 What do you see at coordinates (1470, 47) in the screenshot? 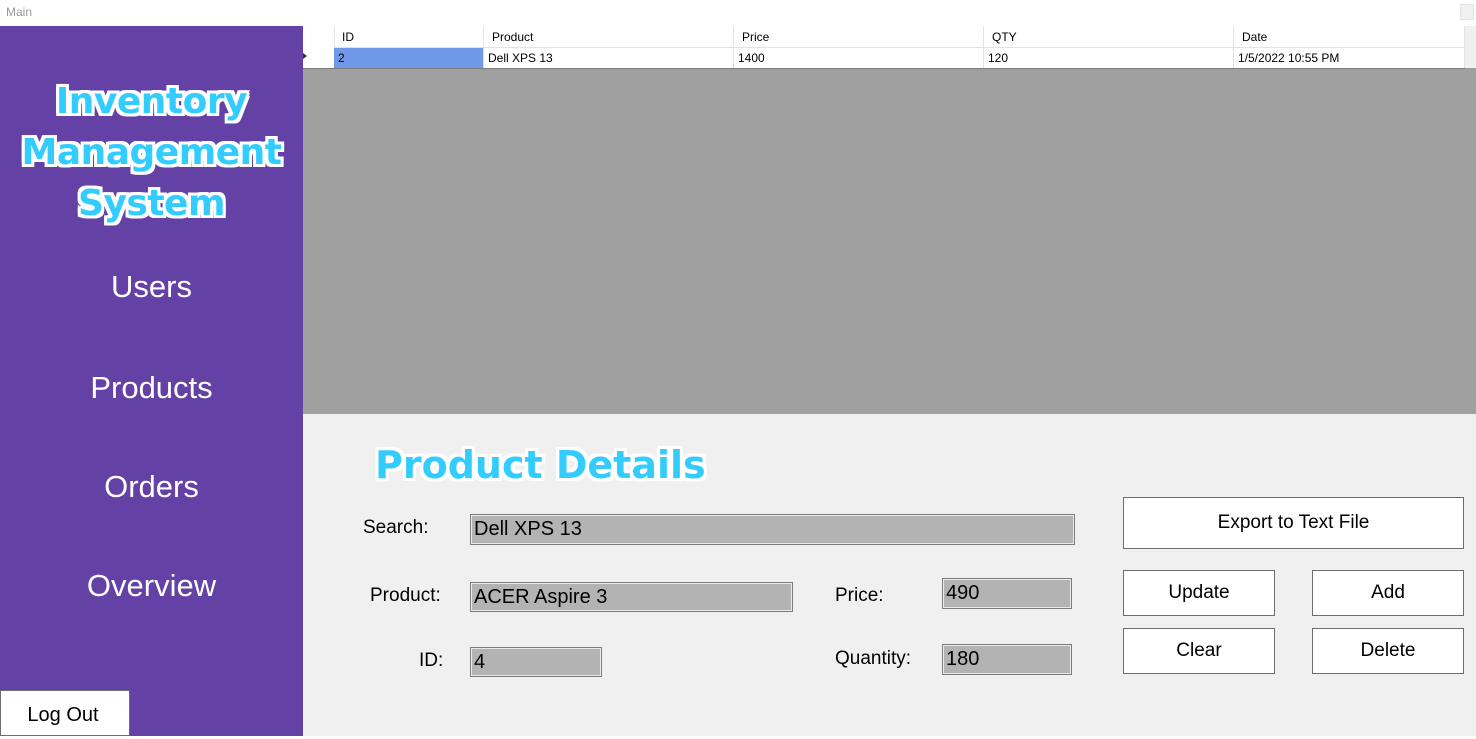
I see `grid-scrollbar` at bounding box center [1470, 47].